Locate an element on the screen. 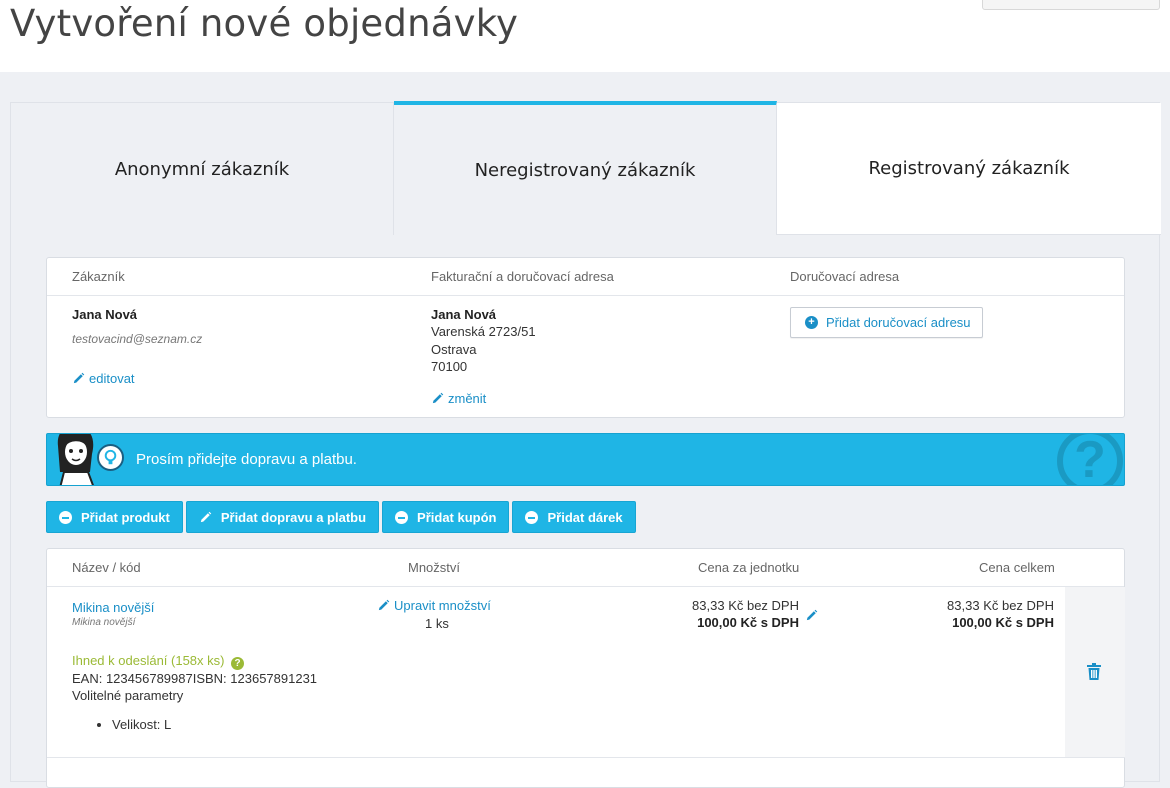 Image resolution: width=1170 pixels, height=788 pixels. add-product-label: Přidat produkt is located at coordinates (125, 517).